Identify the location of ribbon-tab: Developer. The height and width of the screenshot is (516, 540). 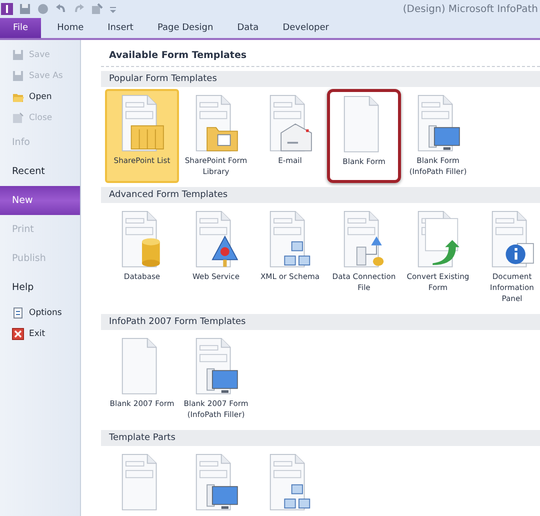
(305, 28).